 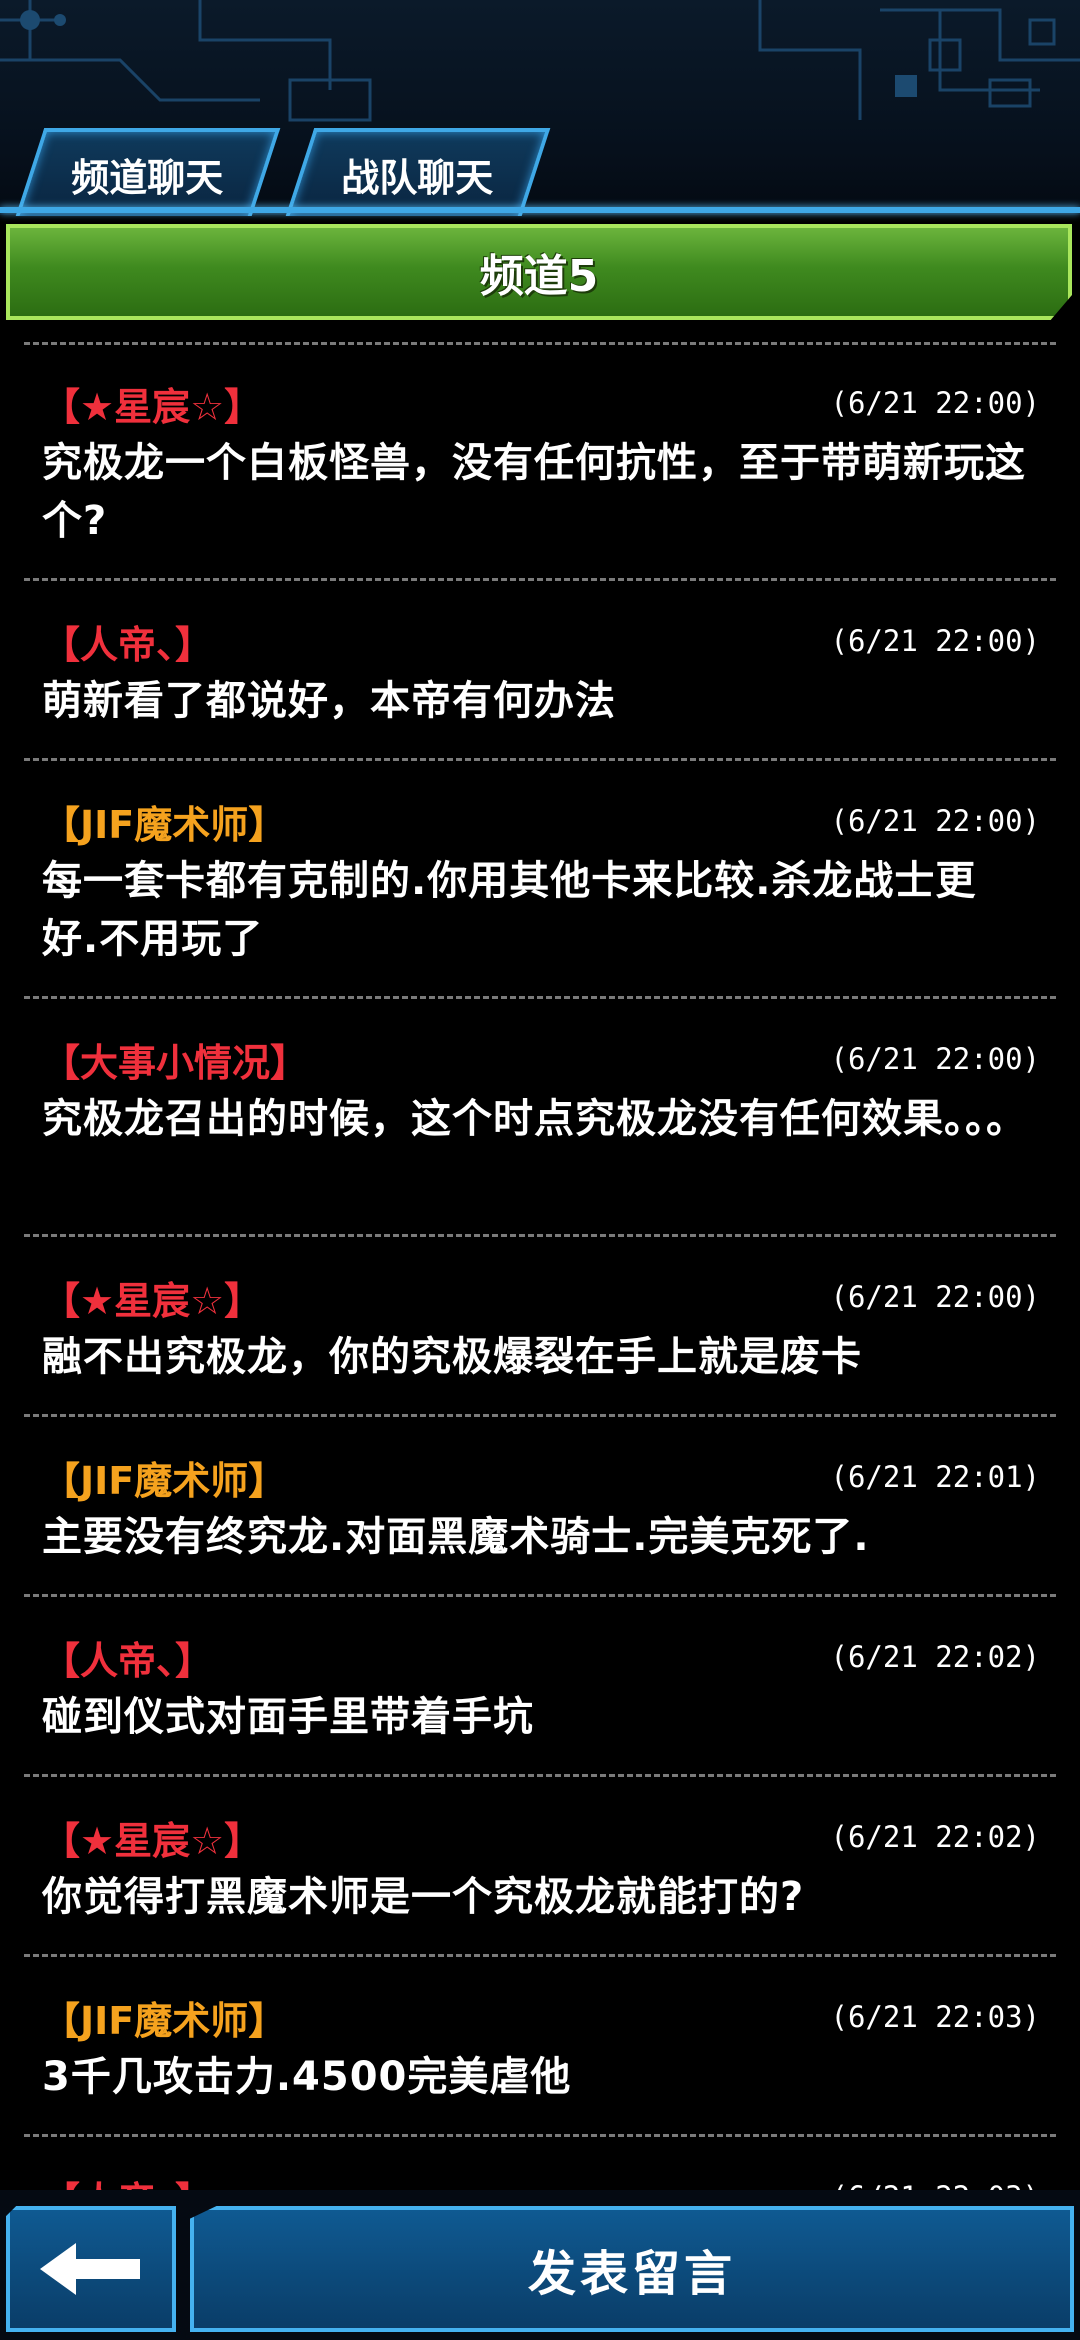 What do you see at coordinates (175, 1063) in the screenshot?
I see `sender-name: 【大事小情况】` at bounding box center [175, 1063].